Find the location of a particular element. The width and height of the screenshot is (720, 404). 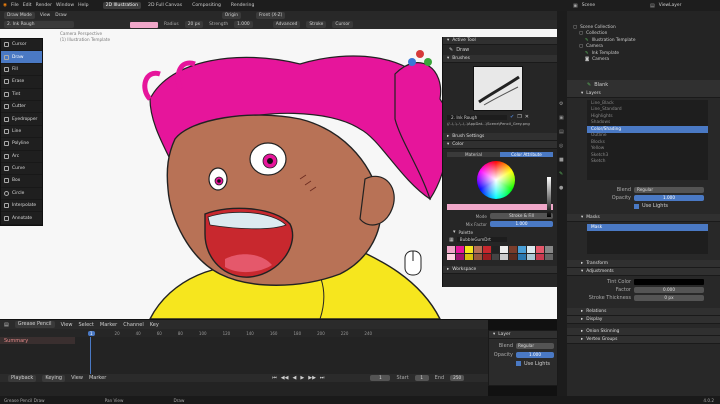

workspace-tab-compositing: Compositing is located at coordinates (206, 5).